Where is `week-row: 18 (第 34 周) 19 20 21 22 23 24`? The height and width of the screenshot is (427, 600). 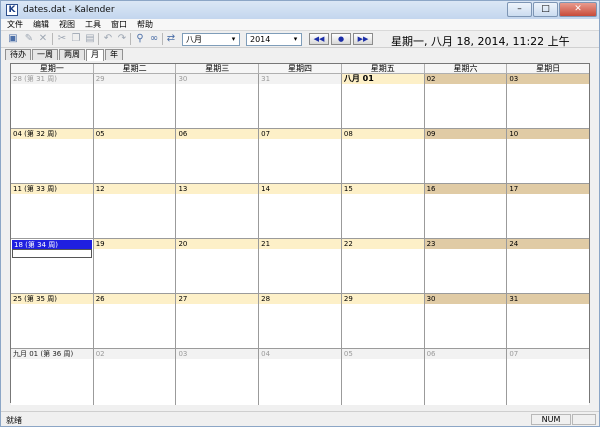 week-row: 18 (第 34 周) 19 20 21 22 23 24 is located at coordinates (300, 266).